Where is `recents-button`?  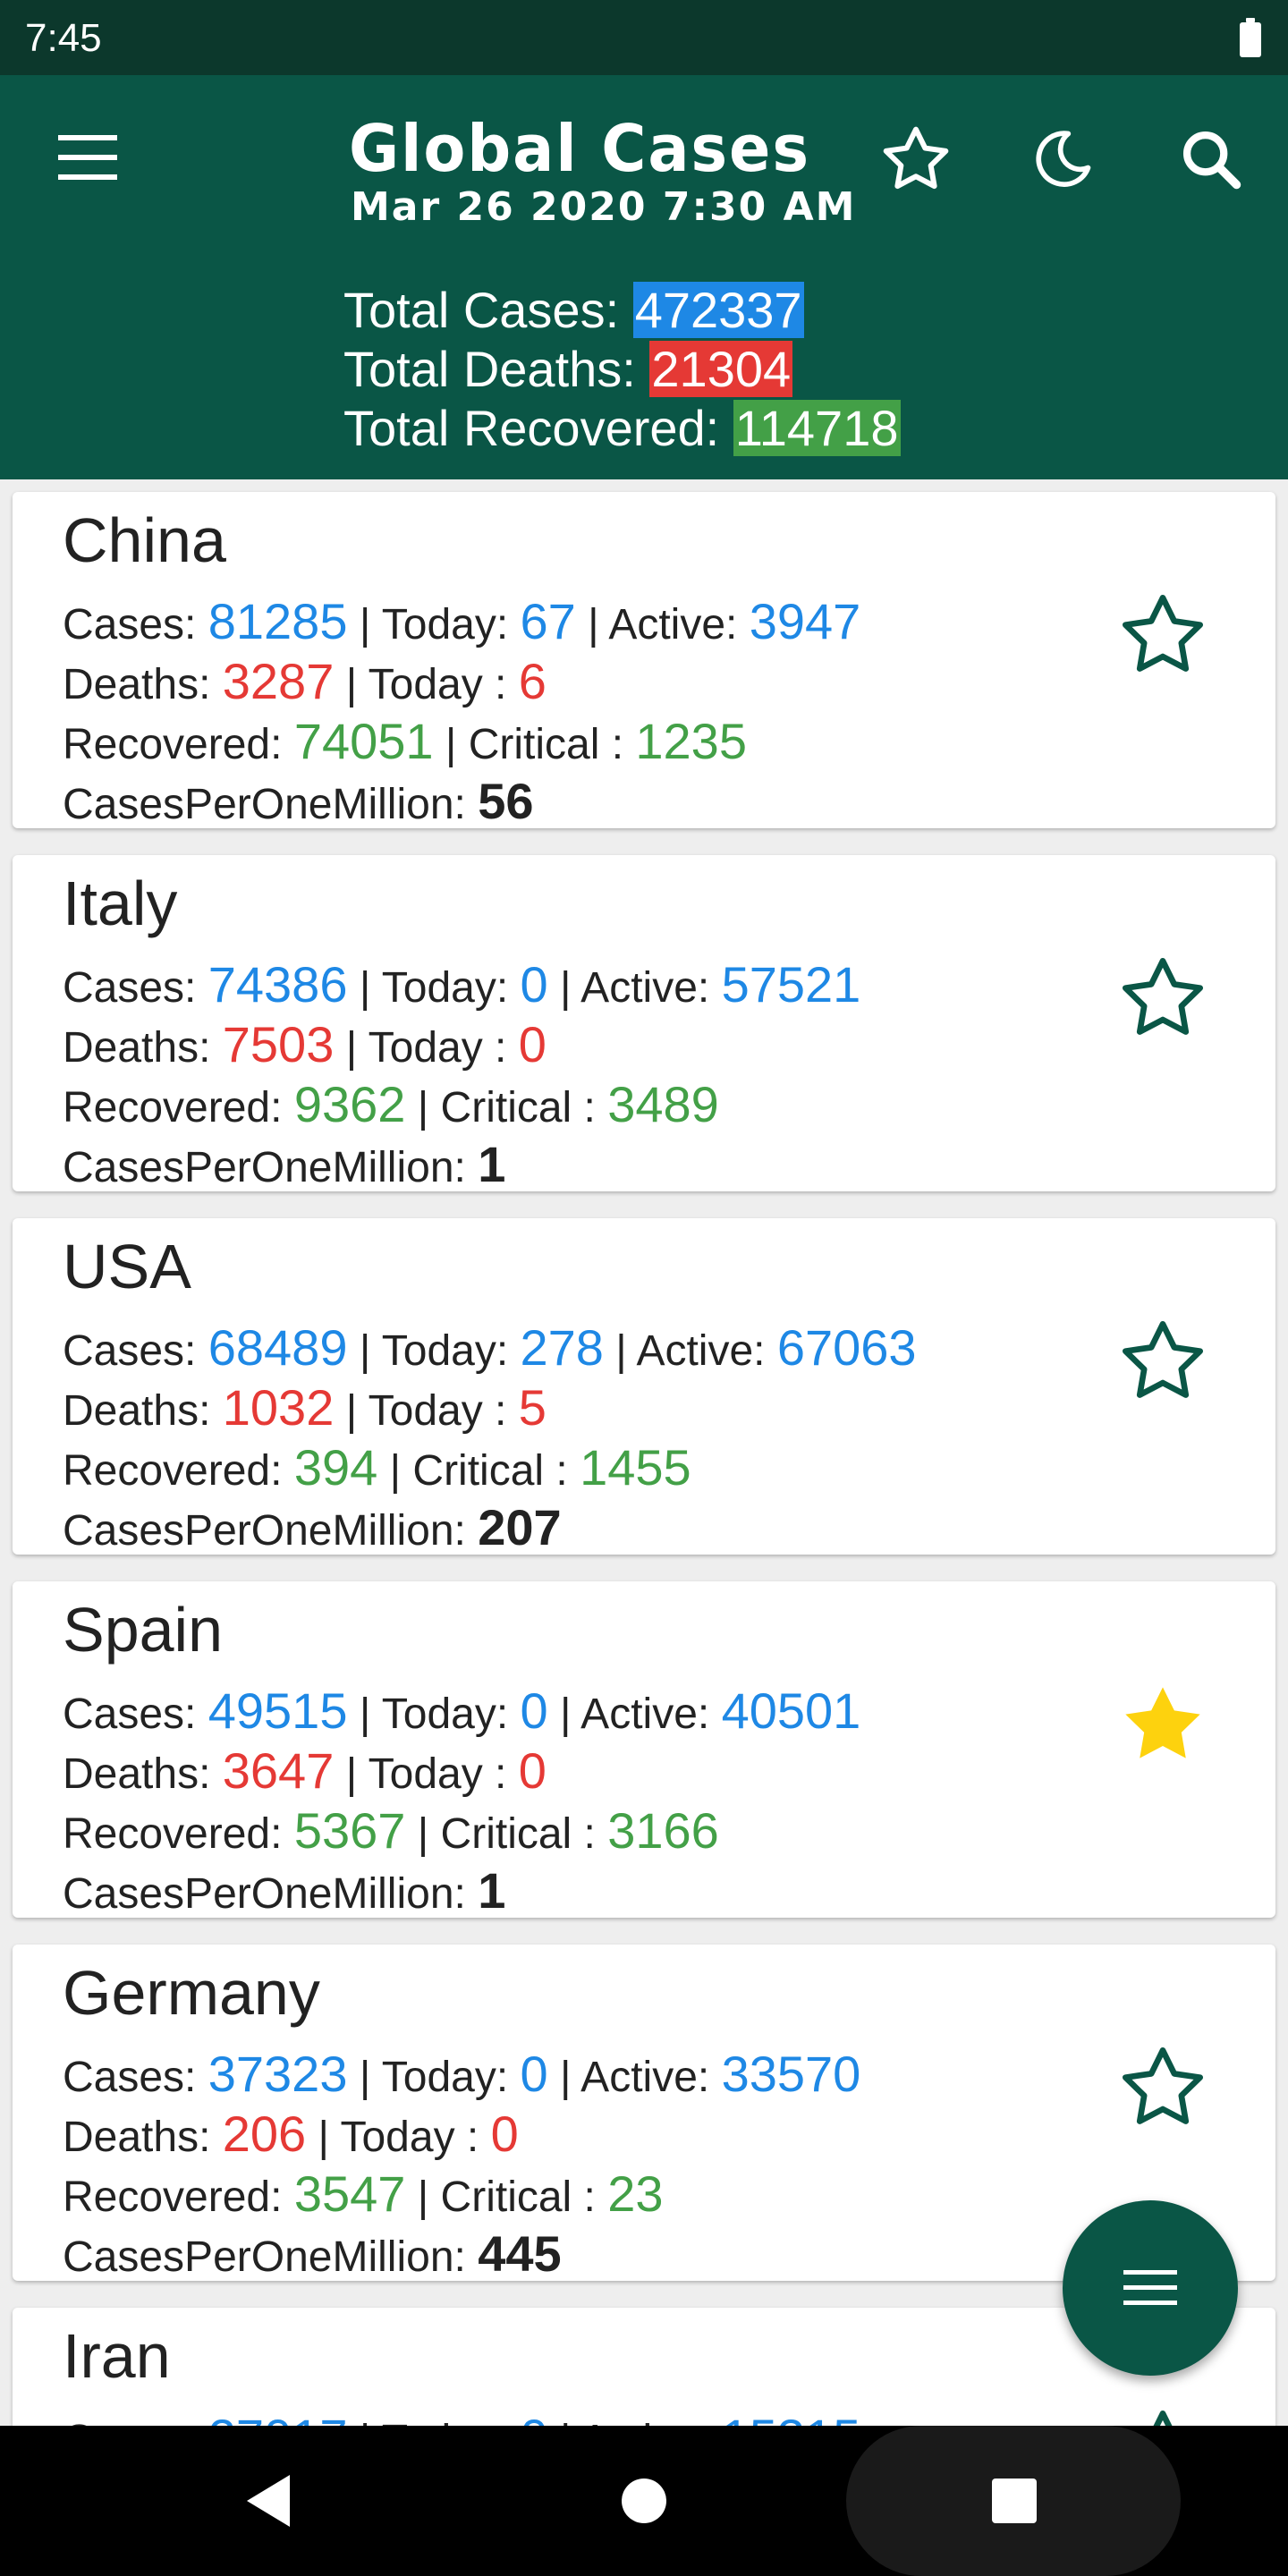 recents-button is located at coordinates (1014, 2501).